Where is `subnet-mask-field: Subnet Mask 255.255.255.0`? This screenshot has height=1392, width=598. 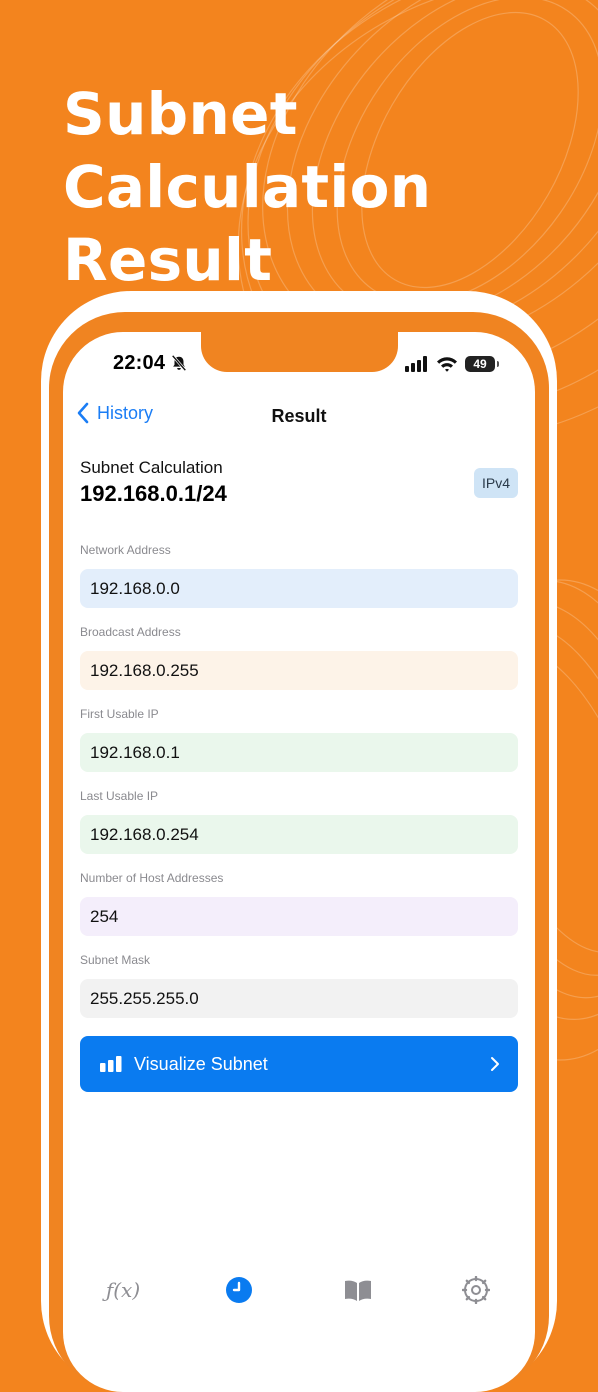
subnet-mask-field: Subnet Mask 255.255.255.0 is located at coordinates (299, 993).